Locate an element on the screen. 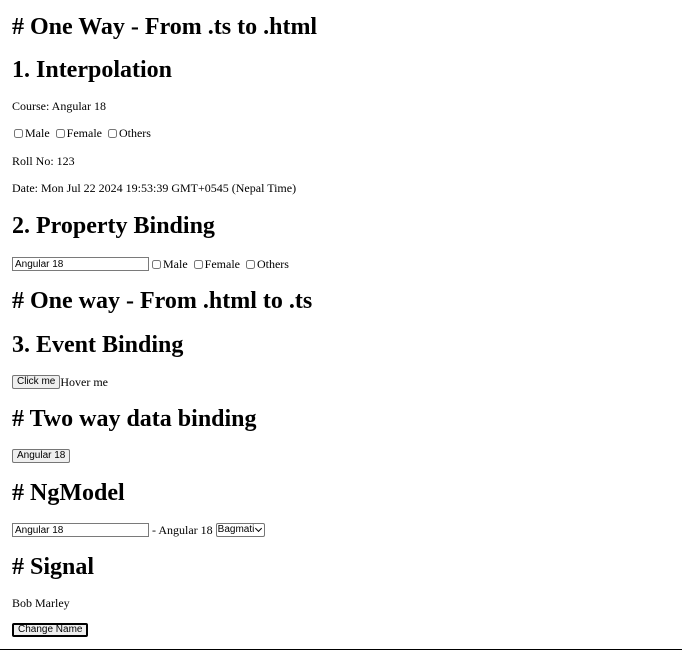 This screenshot has height=650, width=682. event-binding-row: Click me Hover me is located at coordinates (60, 382).